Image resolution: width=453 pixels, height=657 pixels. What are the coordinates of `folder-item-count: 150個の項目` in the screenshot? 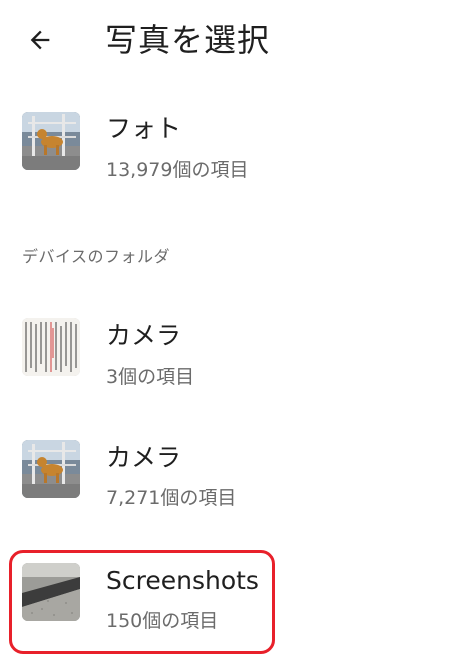 It's located at (162, 621).